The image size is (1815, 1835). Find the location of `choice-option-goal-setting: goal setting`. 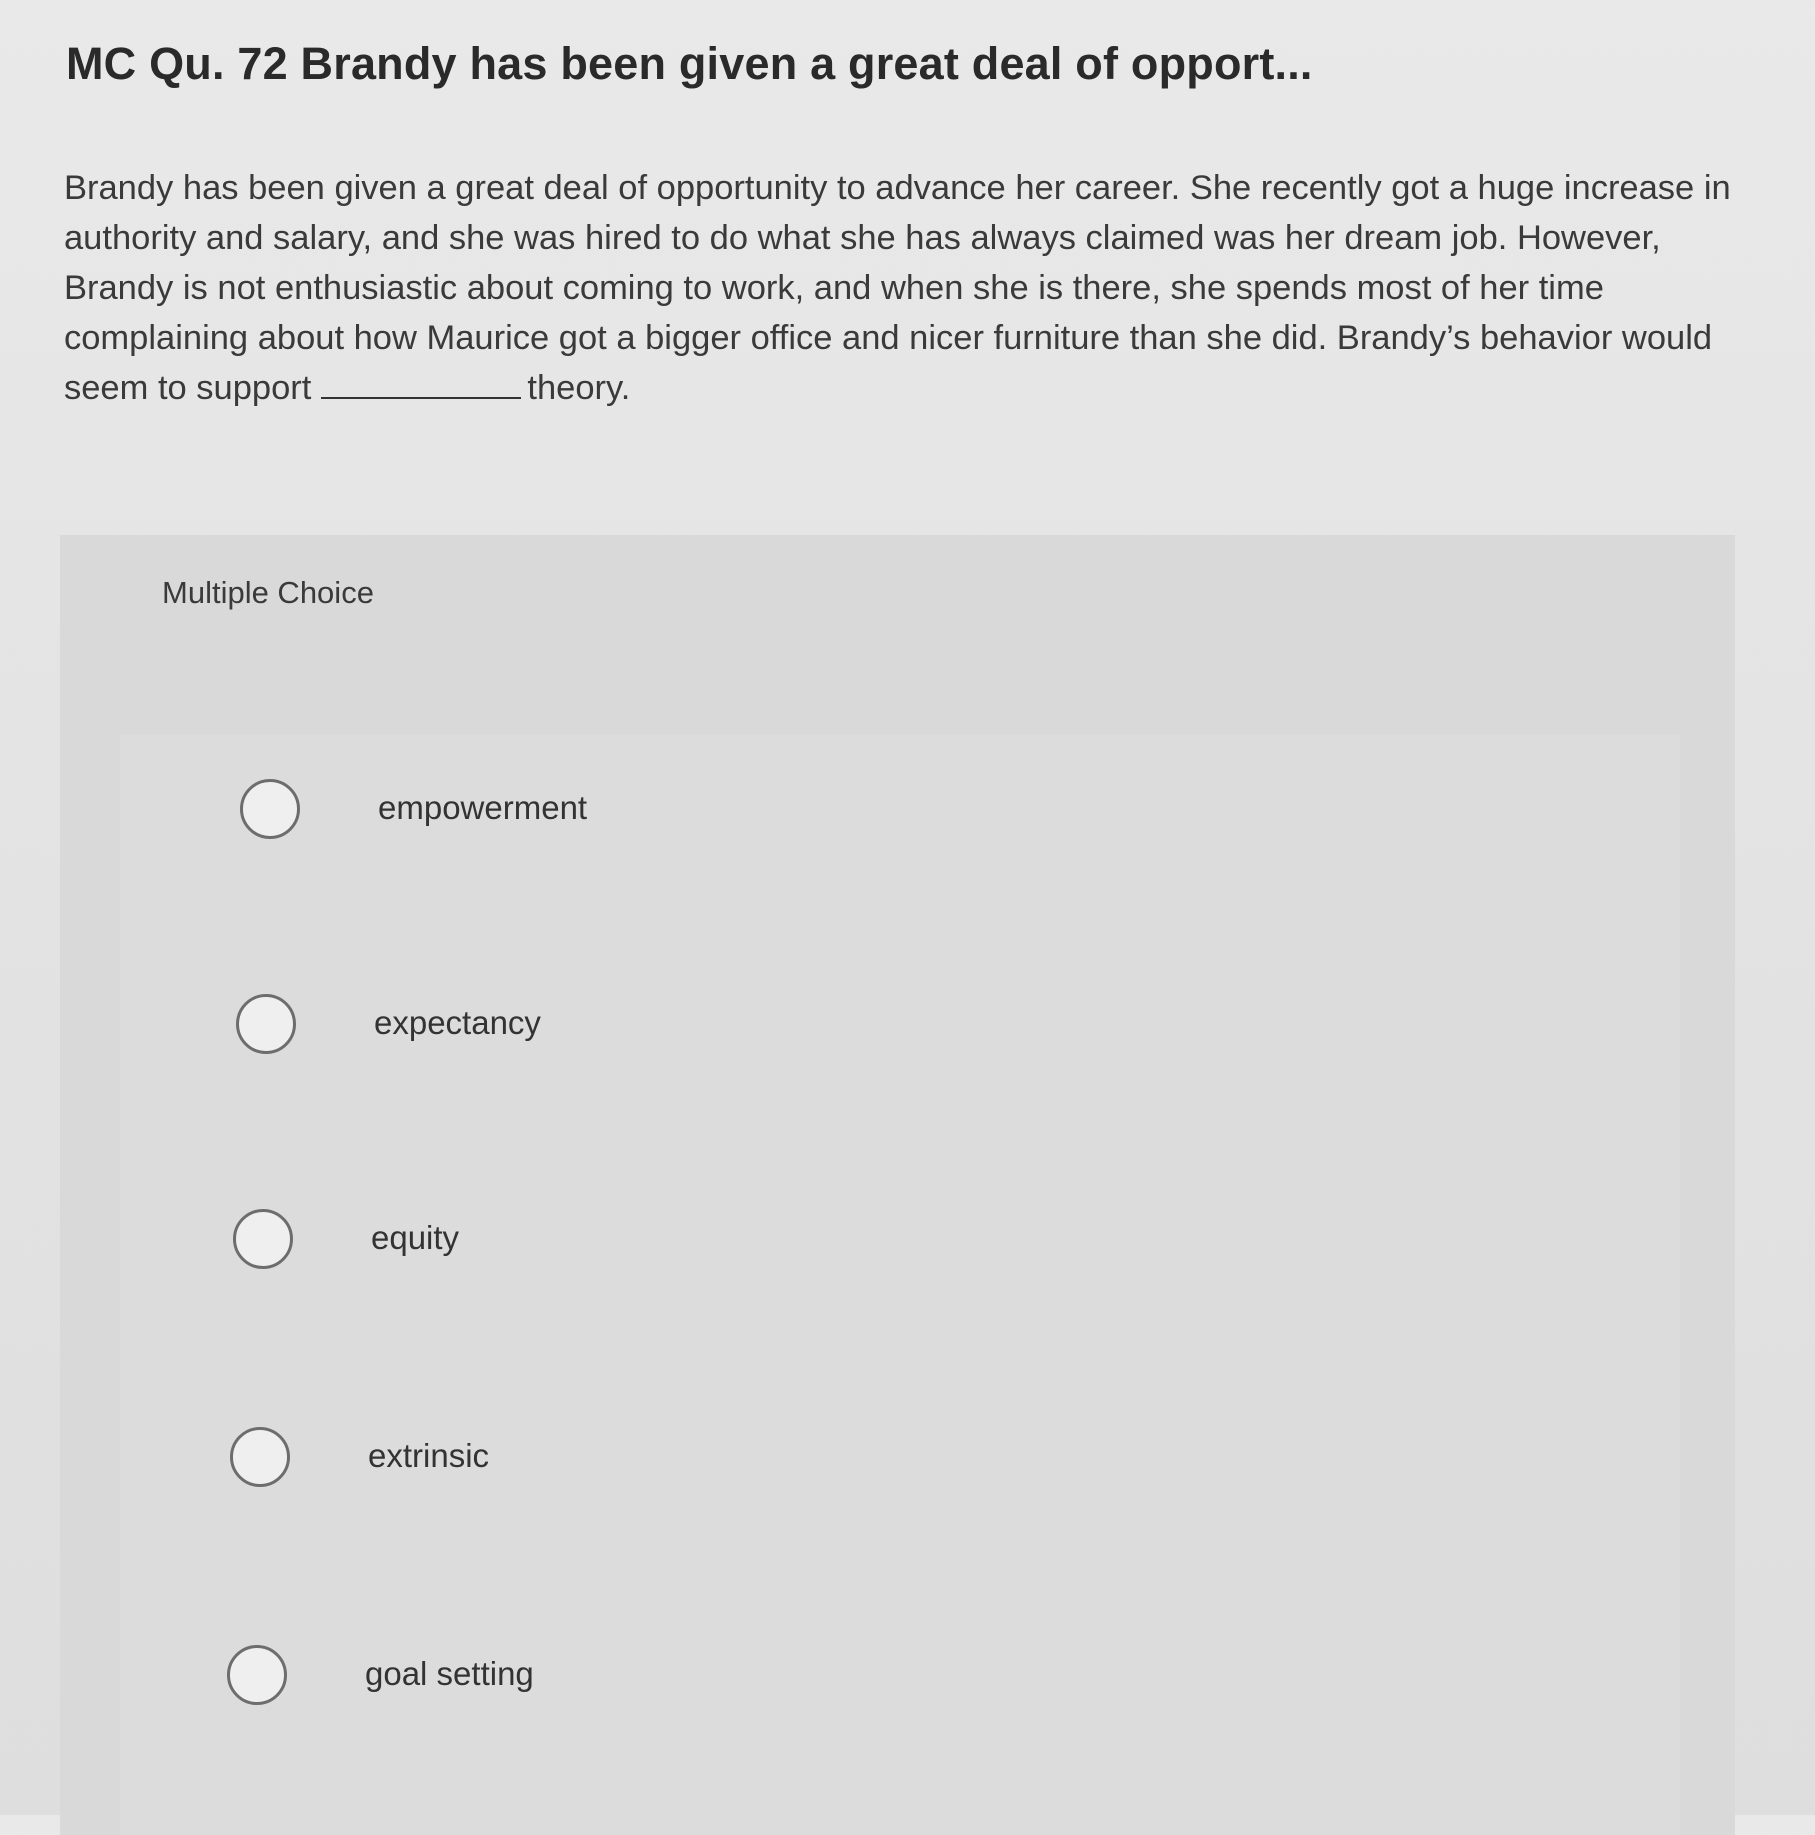

choice-option-goal-setting: goal setting is located at coordinates (887, 1676).